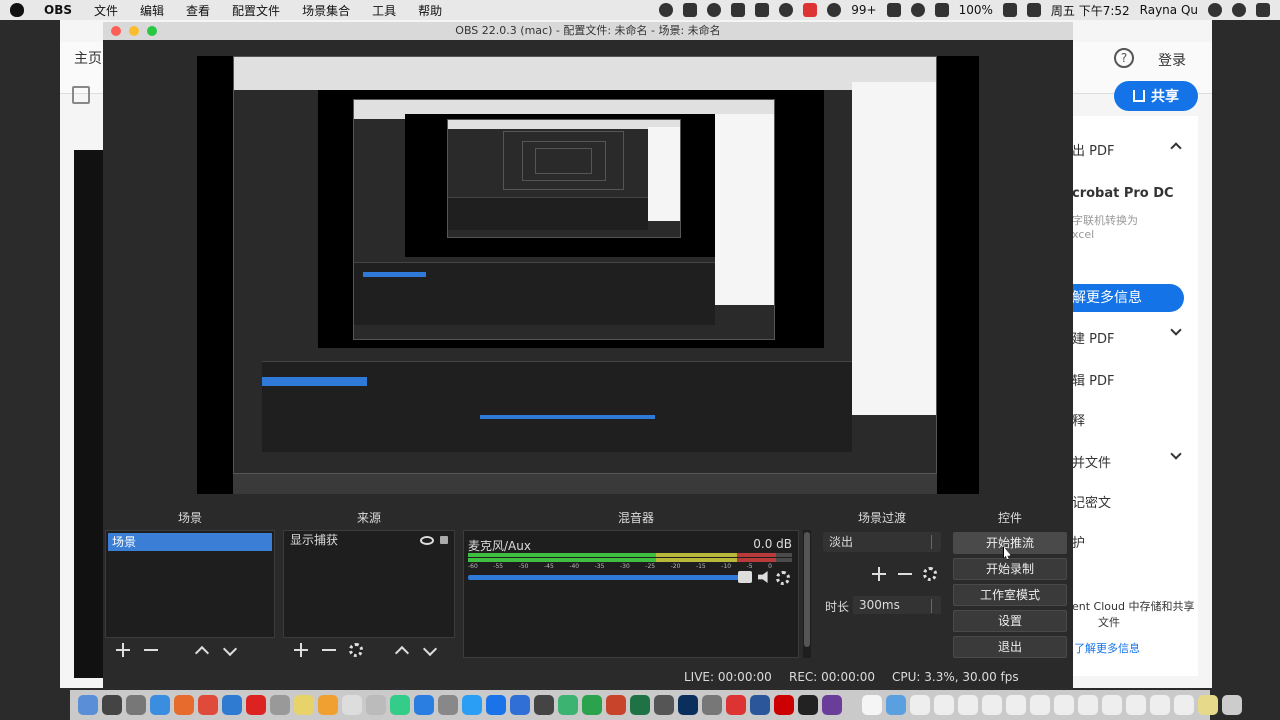 This screenshot has height=720, width=1280. What do you see at coordinates (134, 31) in the screenshot?
I see `minimize-window-icon` at bounding box center [134, 31].